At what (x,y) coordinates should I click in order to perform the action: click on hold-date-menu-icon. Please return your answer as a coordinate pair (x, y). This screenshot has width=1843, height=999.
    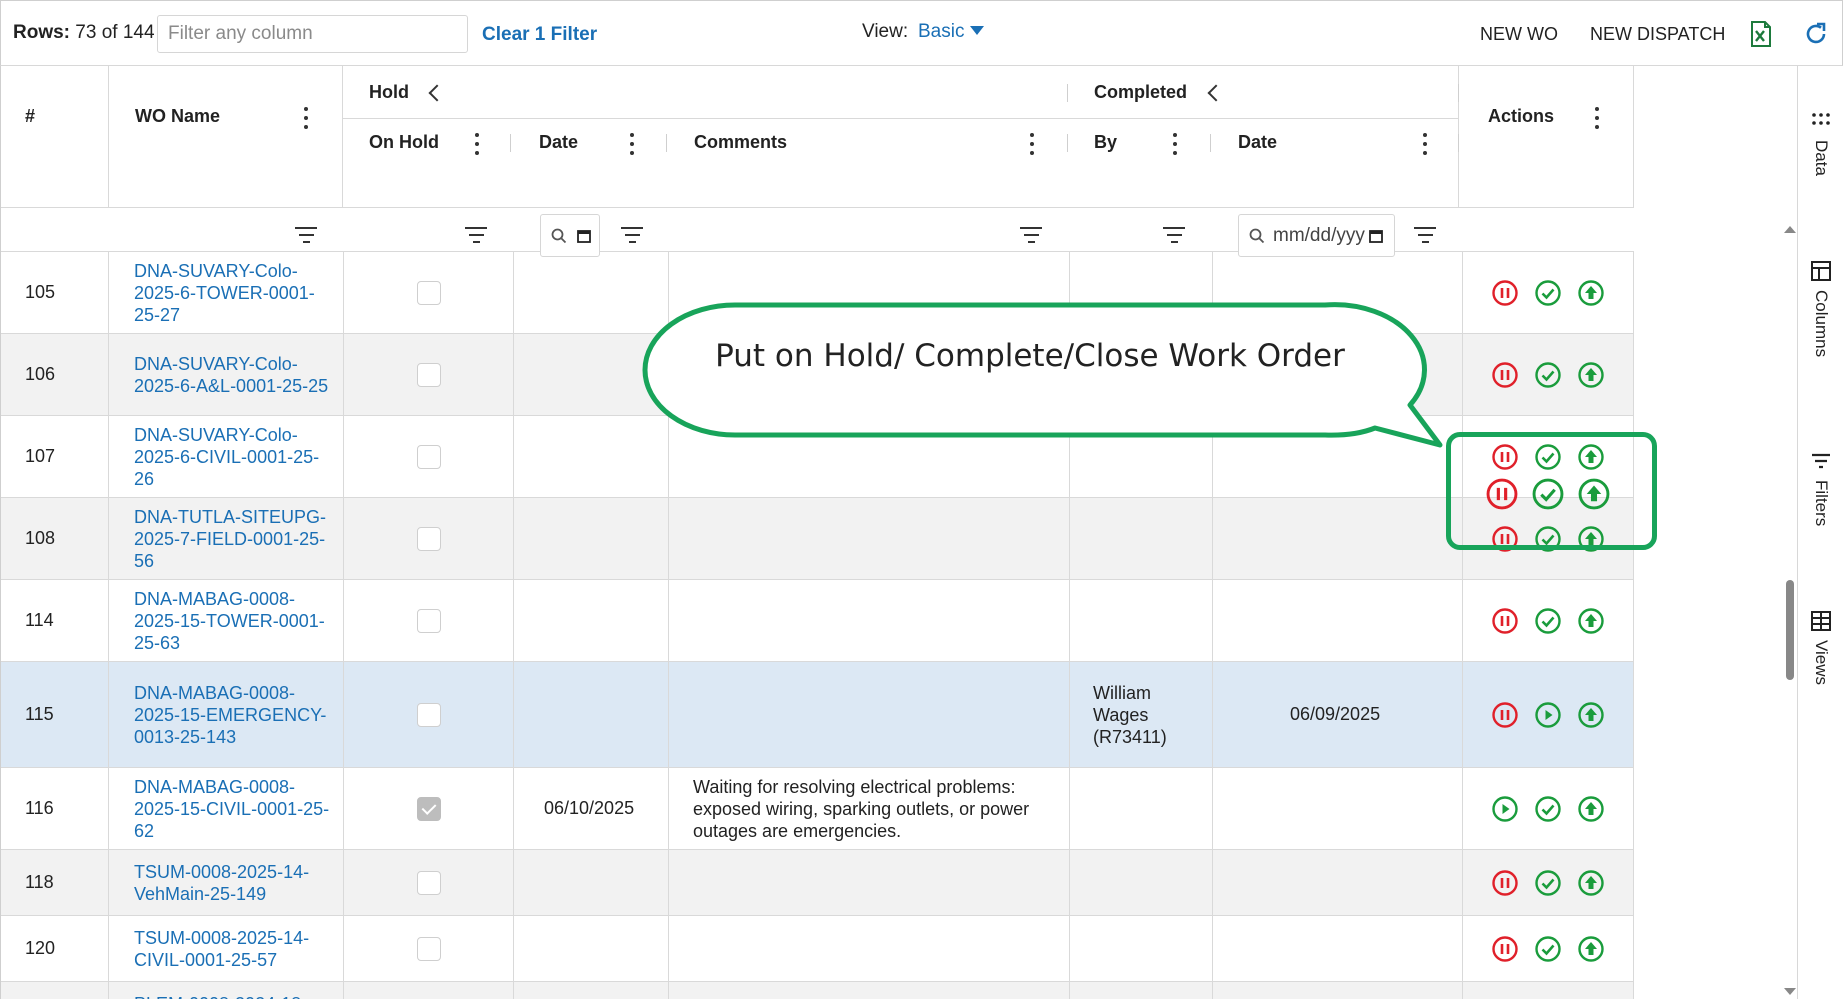
    Looking at the image, I should click on (632, 144).